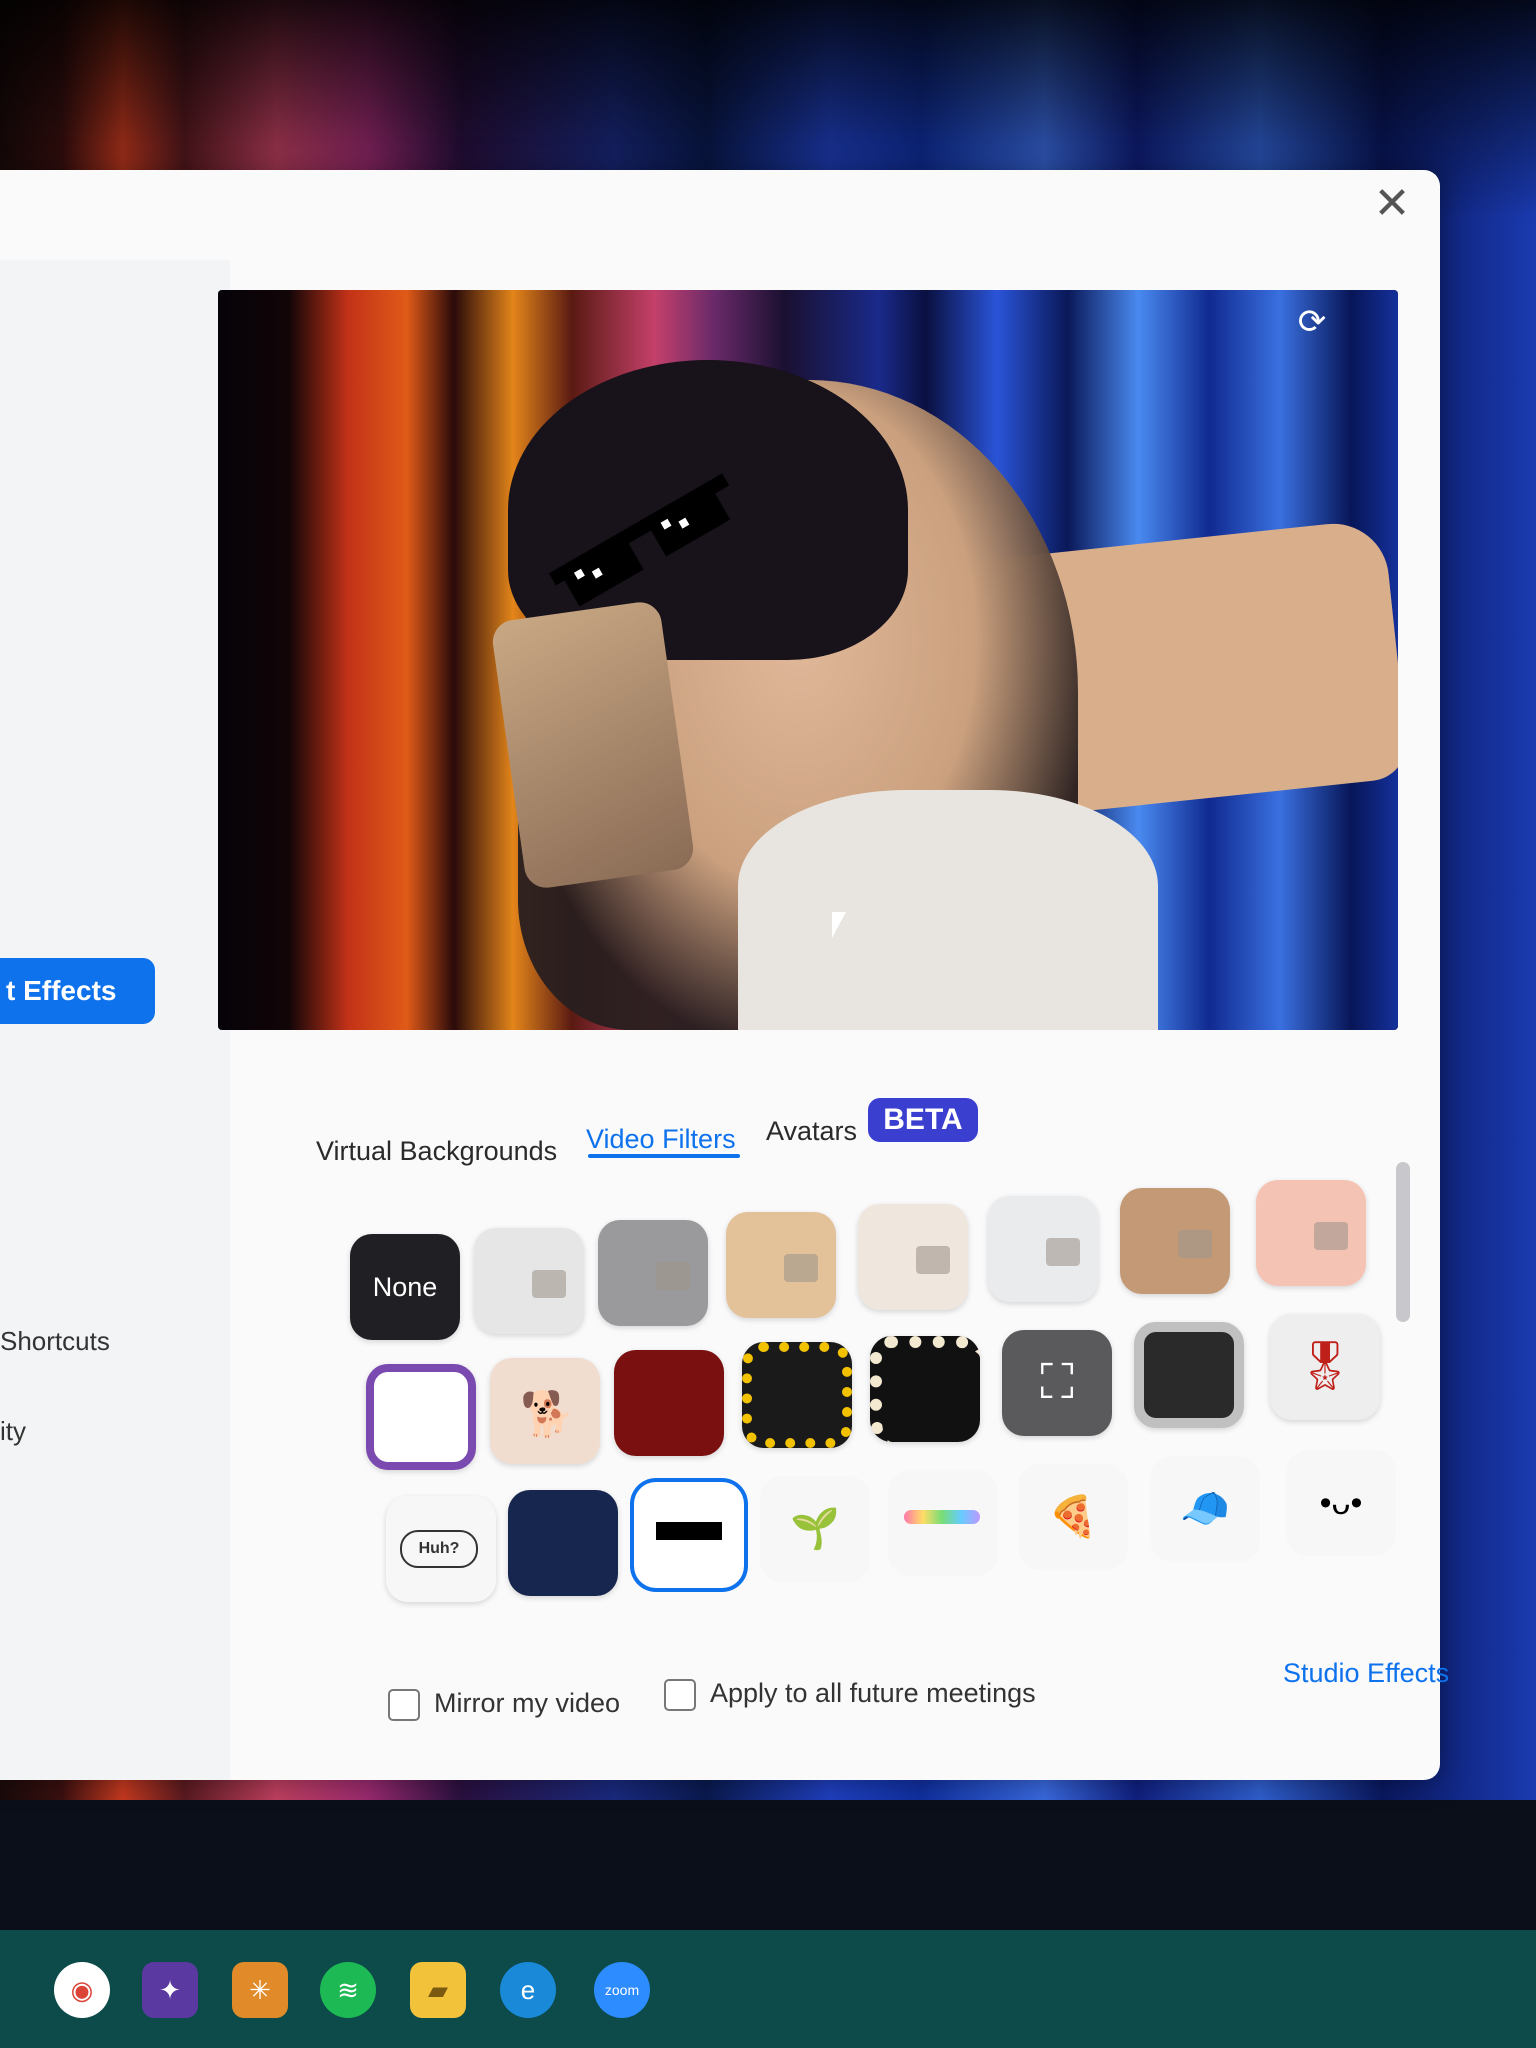 This screenshot has width=1536, height=2048. I want to click on sunglasses-icon, so click(689, 1531).